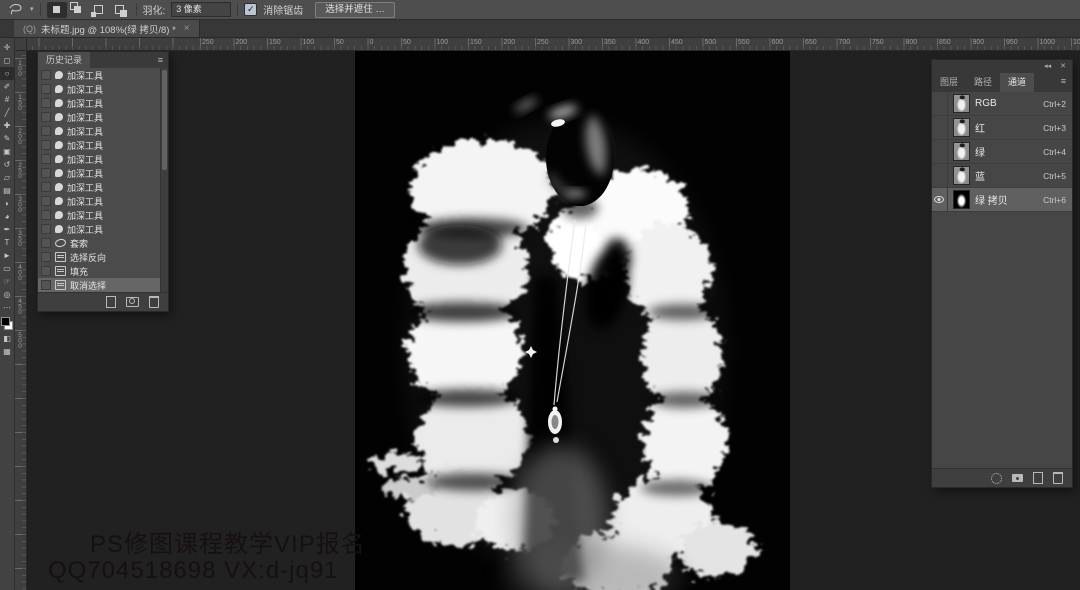 The width and height of the screenshot is (1080, 590). I want to click on dodge-burn-tool: ◕, so click(7, 216).